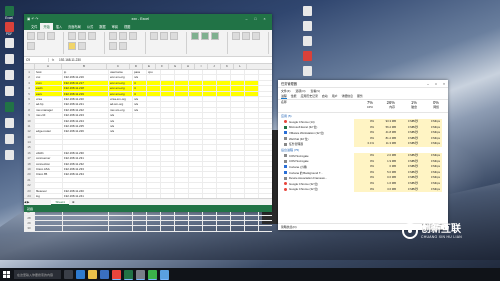 Image resolution: width=500 pixels, height=281 pixels. I want to click on ribbon-tab: 开始, so click(46, 26).